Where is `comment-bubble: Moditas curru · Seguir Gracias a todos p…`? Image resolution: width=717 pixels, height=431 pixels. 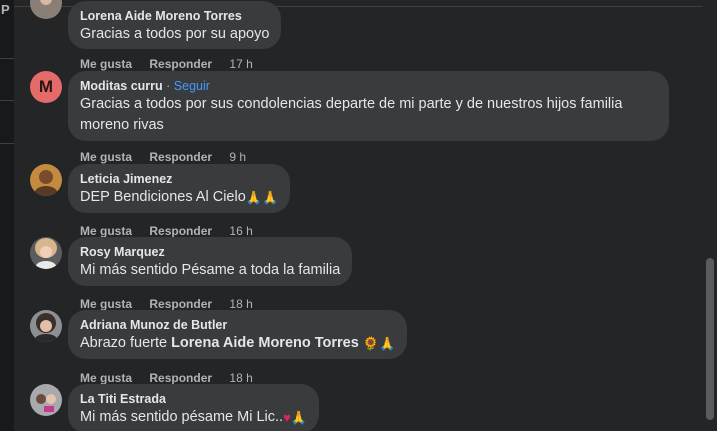
comment-bubble: Moditas curru · Seguir Gracias a todos p… is located at coordinates (368, 106).